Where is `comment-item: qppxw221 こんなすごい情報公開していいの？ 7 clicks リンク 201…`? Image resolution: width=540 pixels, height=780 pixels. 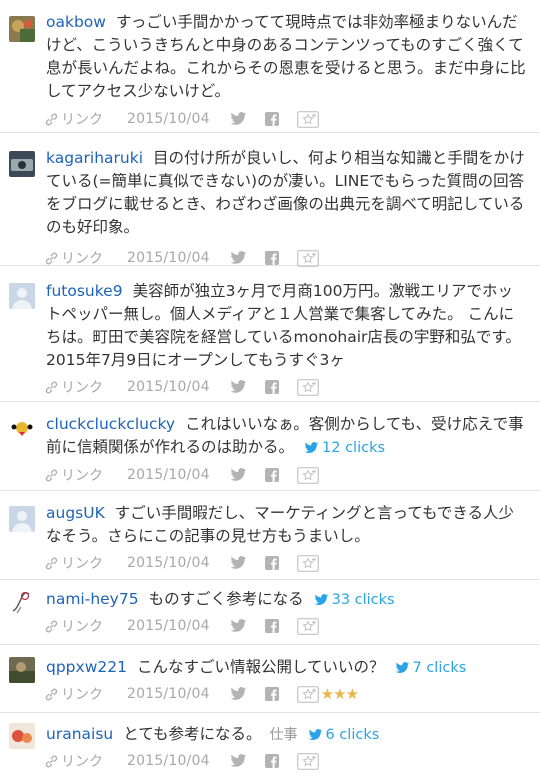
comment-item: qppxw221 こんなすごい情報公開していいの？ 7 clicks リンク 201… is located at coordinates (270, 679).